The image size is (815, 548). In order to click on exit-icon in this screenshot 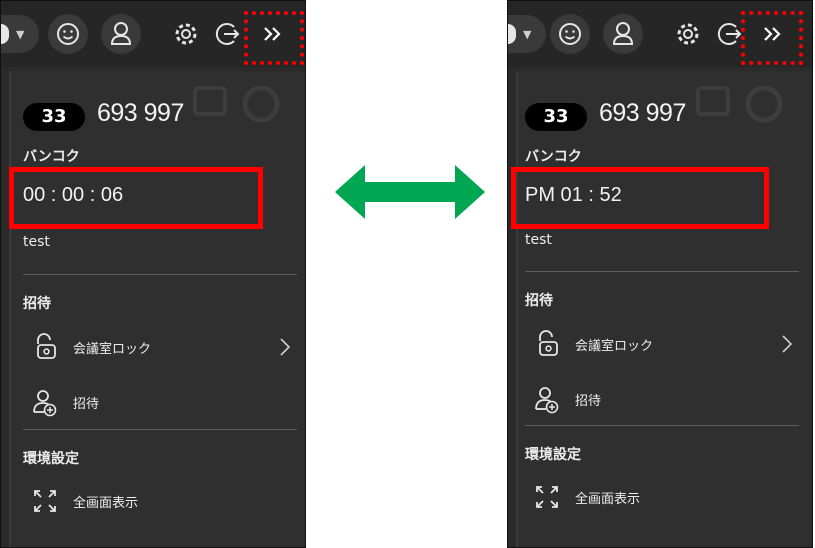, I will do `click(227, 34)`.